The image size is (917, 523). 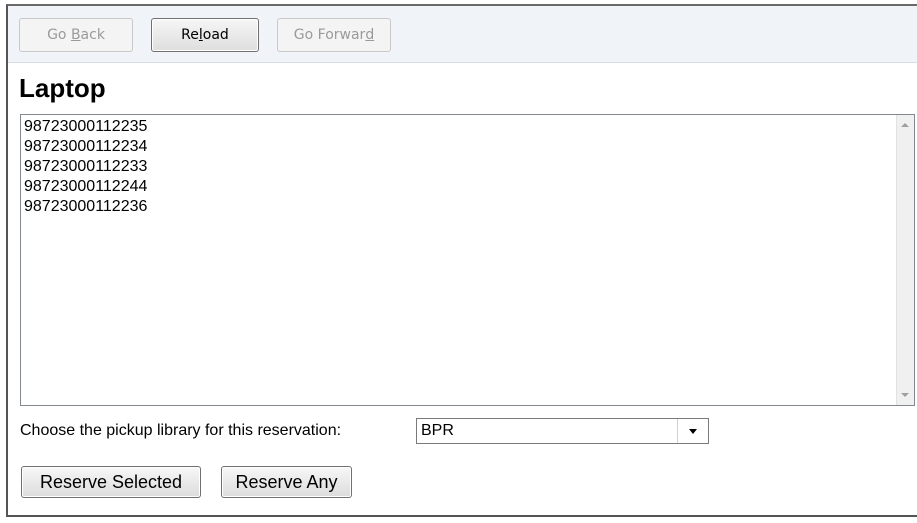 I want to click on list-item: 98723000112235, so click(x=85, y=127).